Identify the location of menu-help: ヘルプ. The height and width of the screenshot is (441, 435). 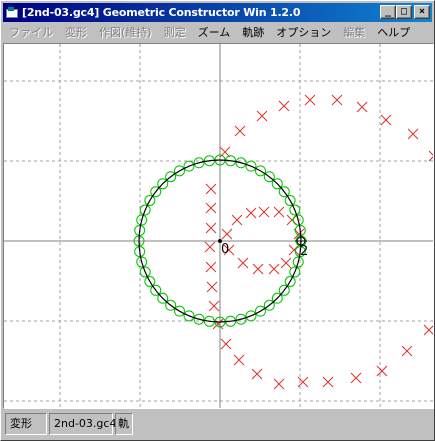
(393, 33).